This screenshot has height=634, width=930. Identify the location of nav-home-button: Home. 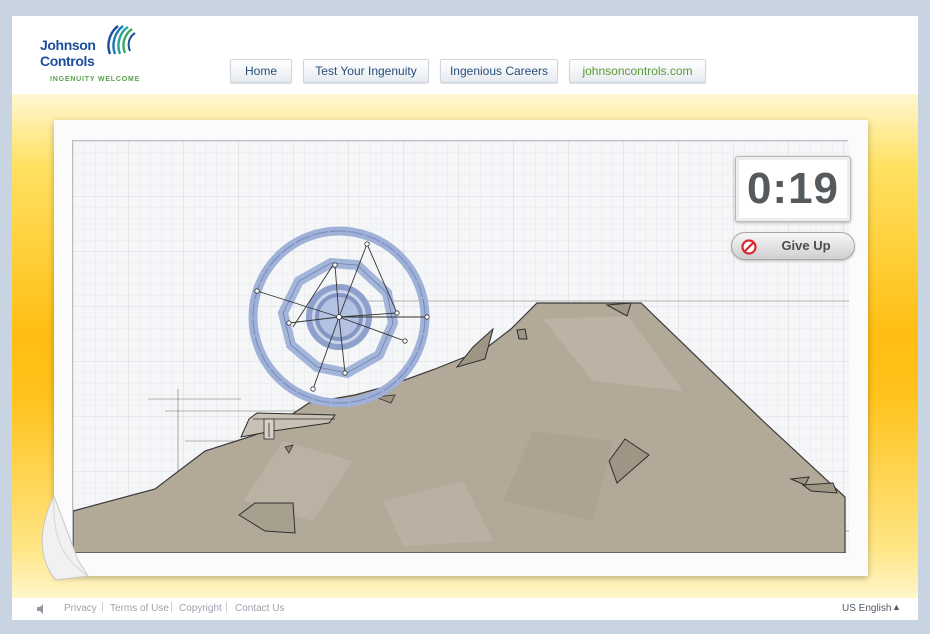
(261, 71).